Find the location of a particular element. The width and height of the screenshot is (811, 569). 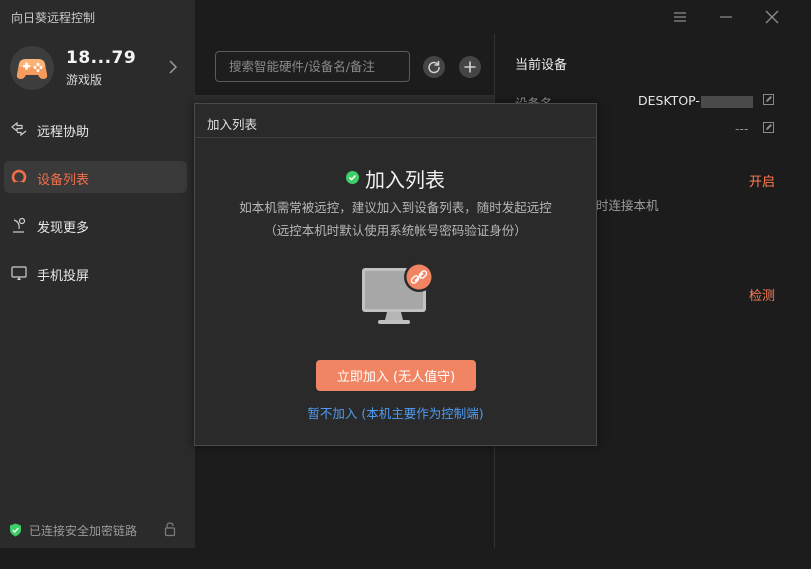

connect-hint-text: 时连接本机 is located at coordinates (627, 205).